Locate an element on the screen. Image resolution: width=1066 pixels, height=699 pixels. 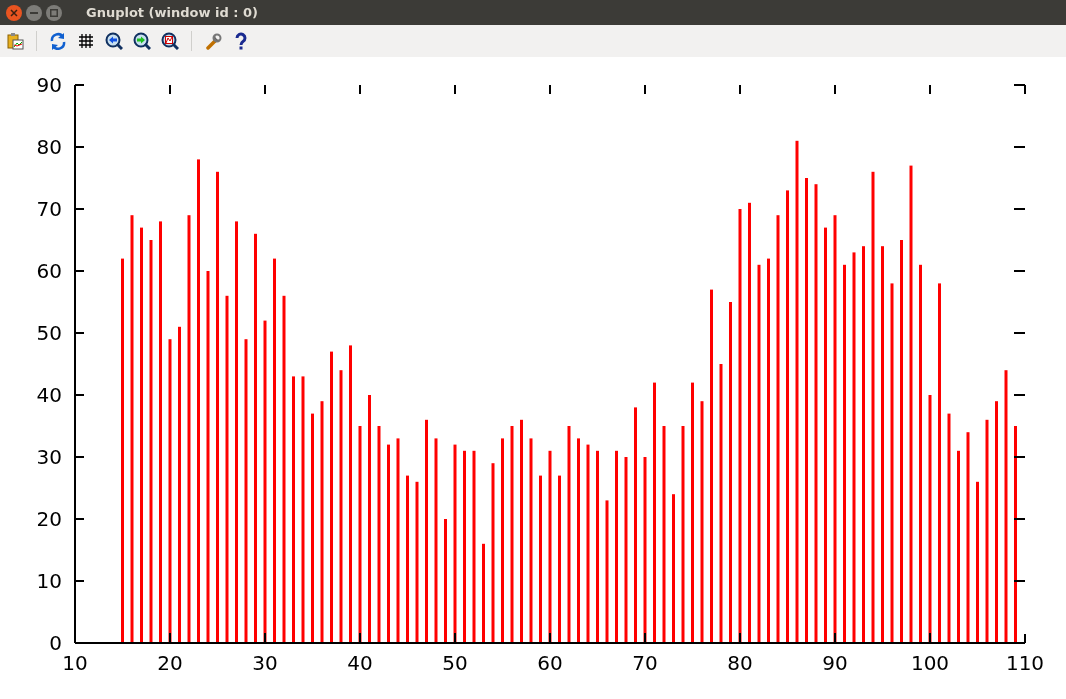
x-tick-label: 70 is located at coordinates (645, 663).